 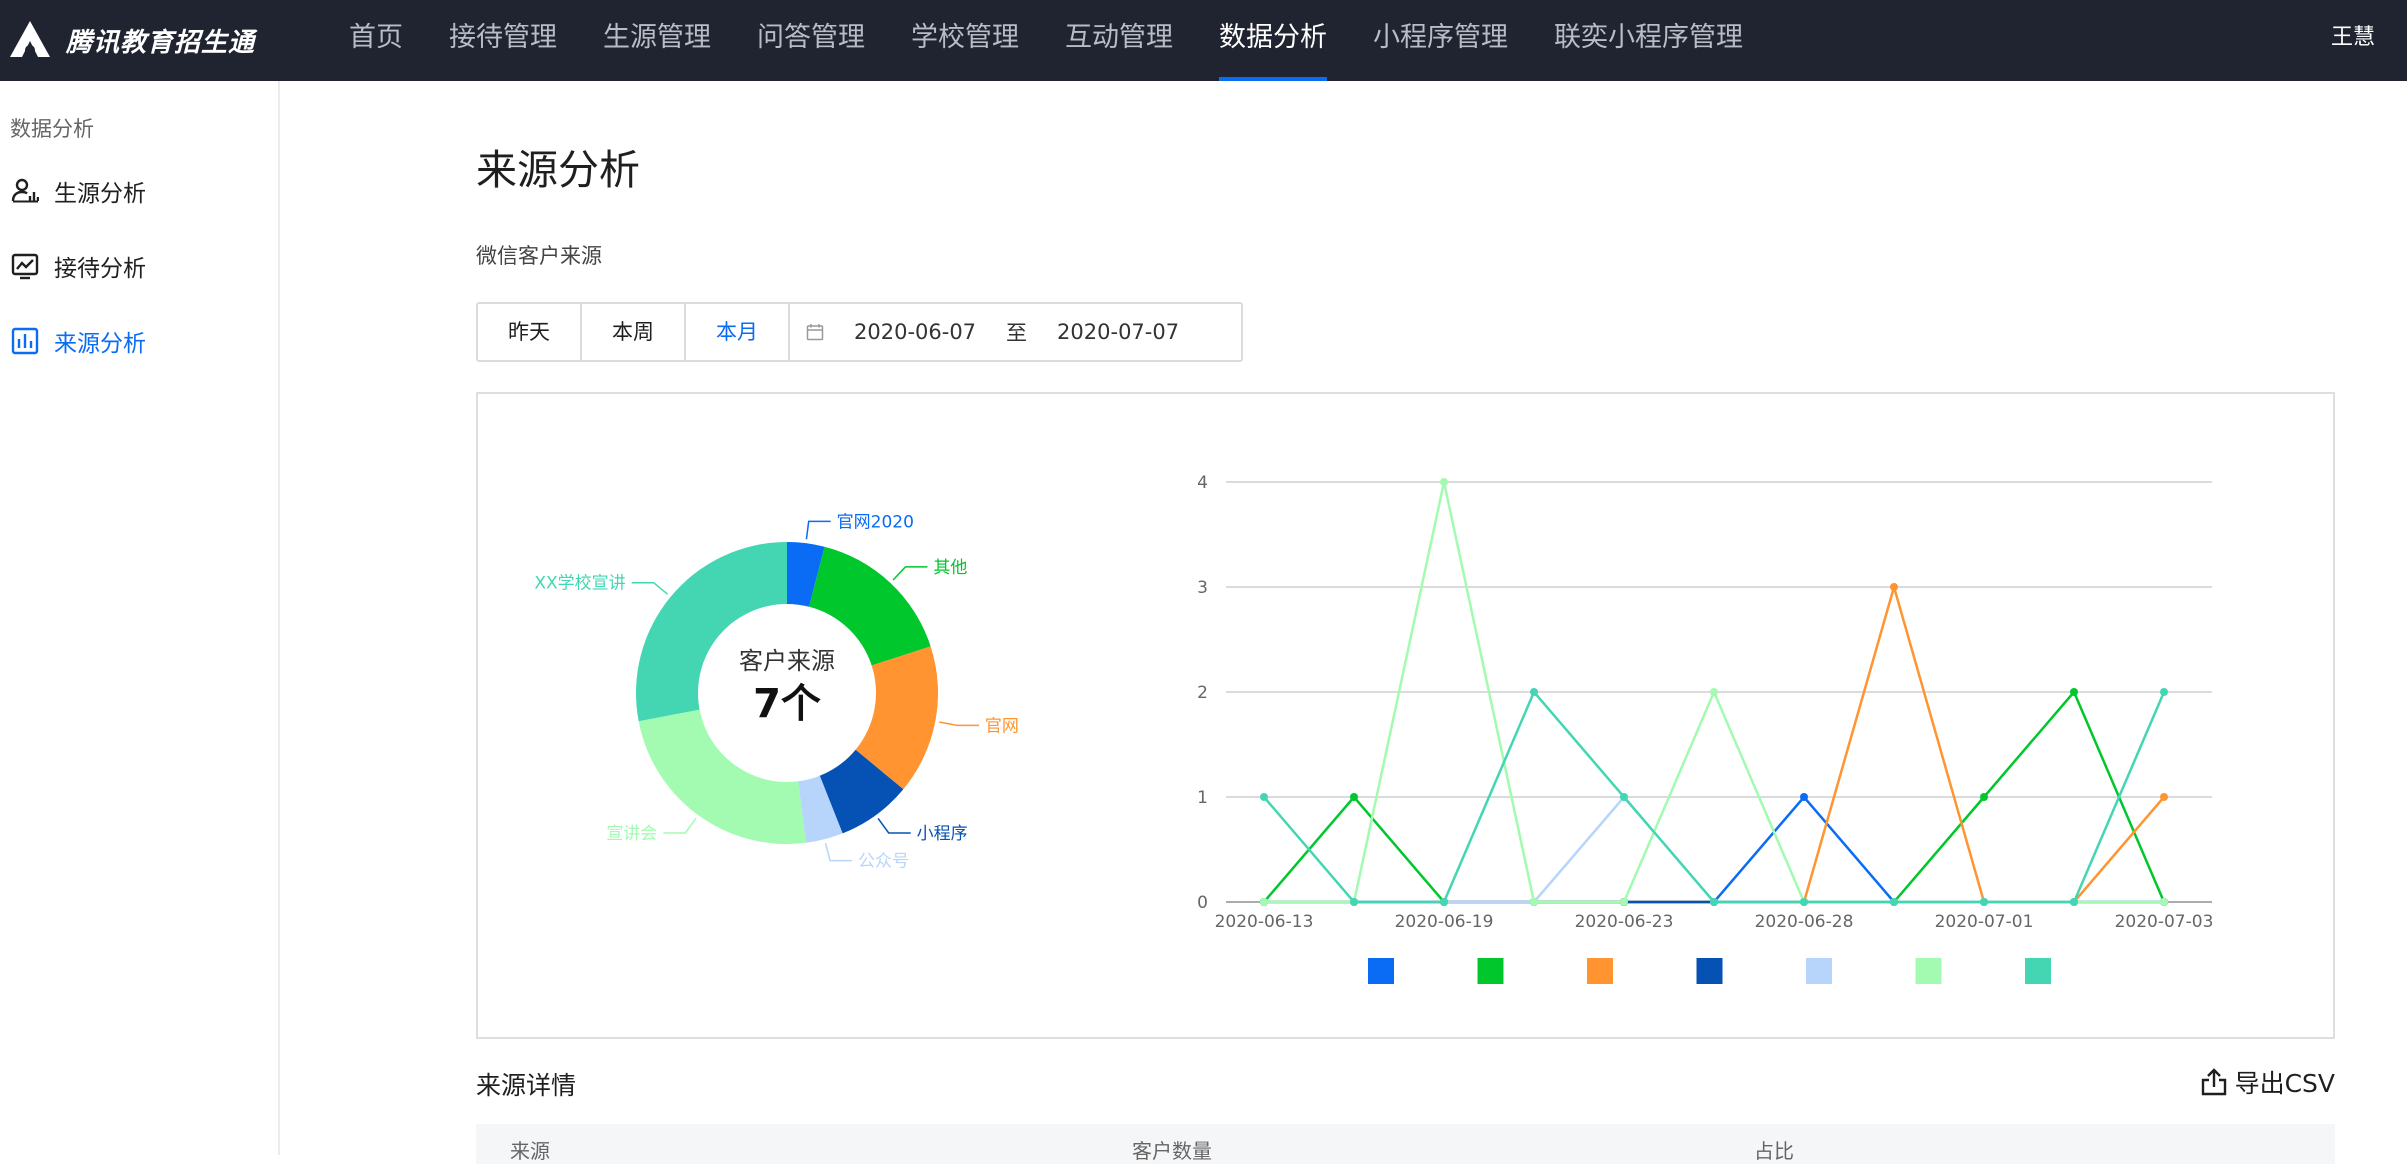 I want to click on nav-item-8: 联奕小程序管理, so click(x=1648, y=40).